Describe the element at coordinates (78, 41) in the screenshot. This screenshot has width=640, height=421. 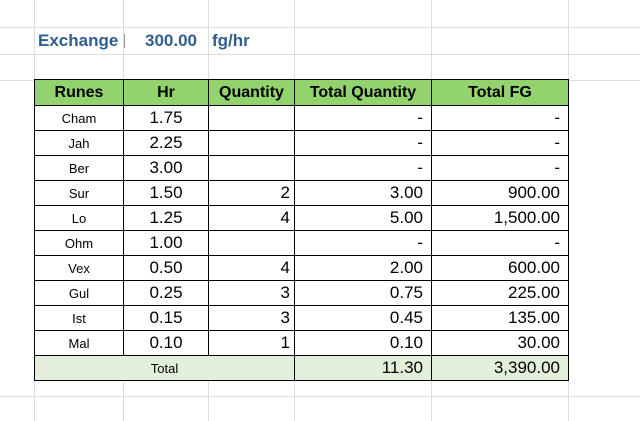
I see `exchange-label: Exchange` at that location.